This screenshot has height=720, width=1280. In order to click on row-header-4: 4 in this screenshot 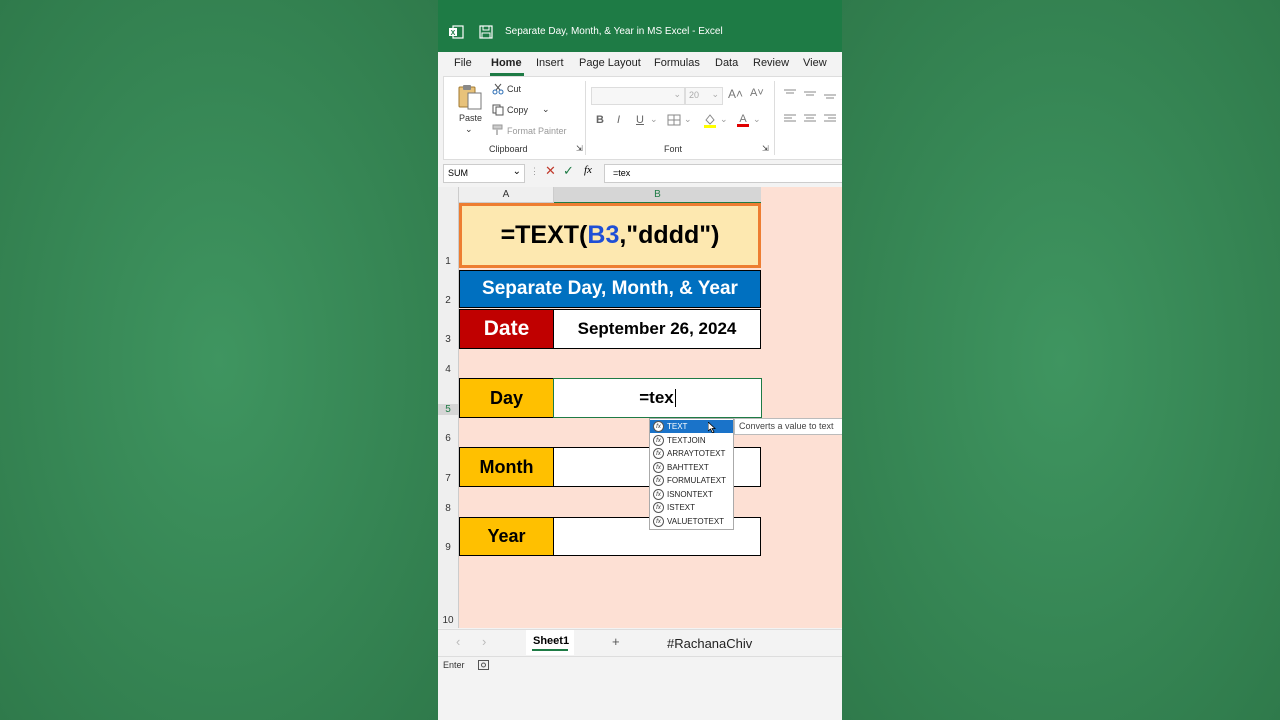, I will do `click(448, 369)`.